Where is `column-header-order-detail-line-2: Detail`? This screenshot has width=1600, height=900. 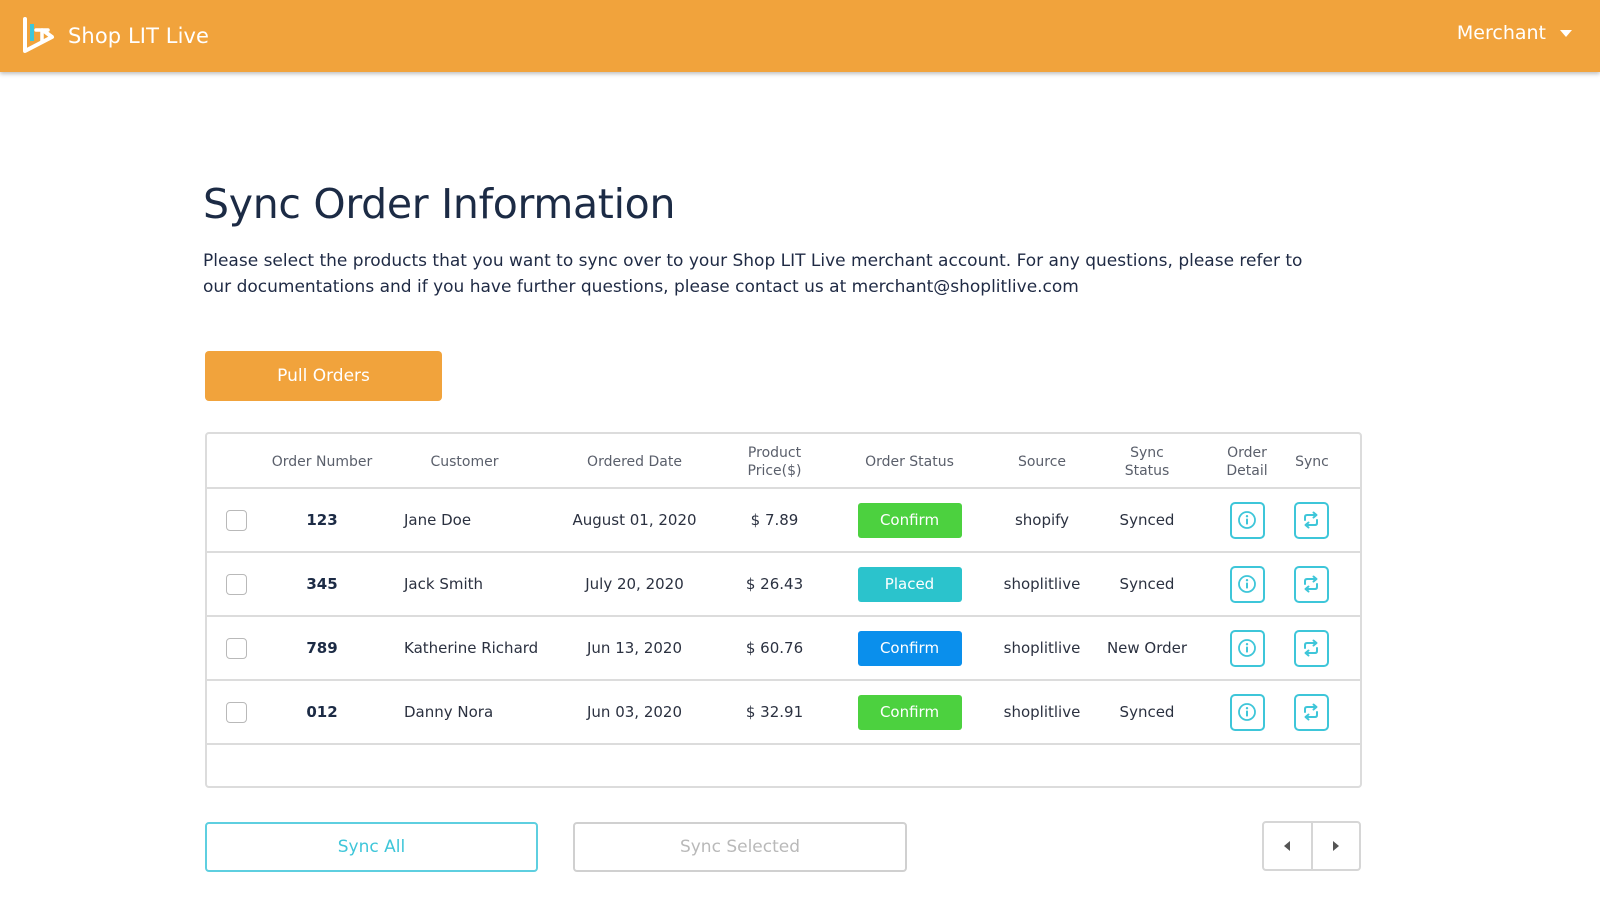
column-header-order-detail-line-2: Detail is located at coordinates (1247, 470).